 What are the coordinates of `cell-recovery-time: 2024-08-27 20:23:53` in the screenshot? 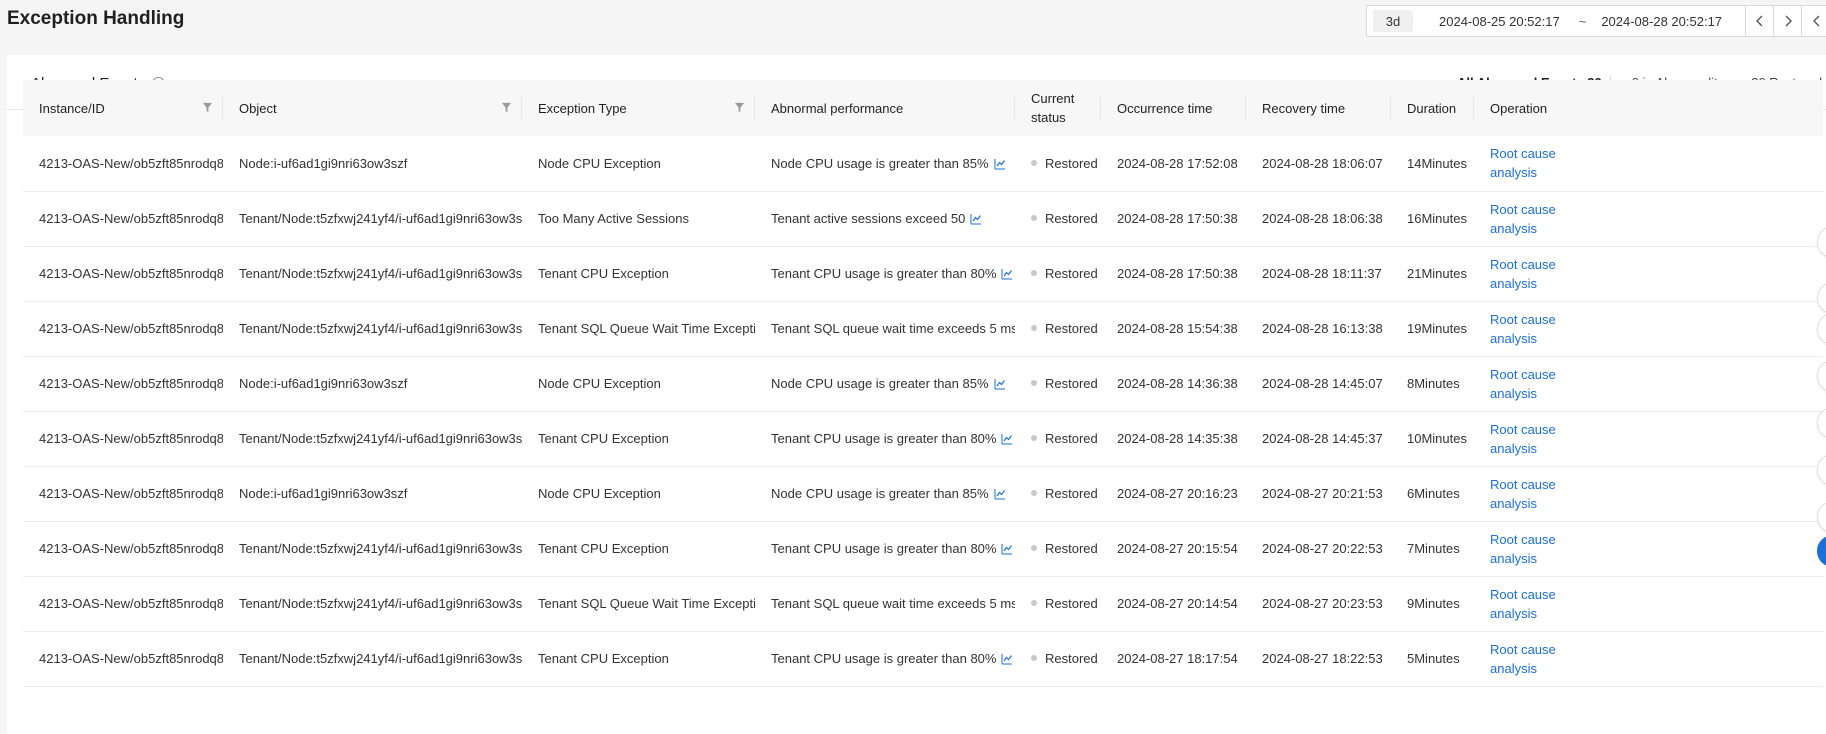 It's located at (1322, 603).